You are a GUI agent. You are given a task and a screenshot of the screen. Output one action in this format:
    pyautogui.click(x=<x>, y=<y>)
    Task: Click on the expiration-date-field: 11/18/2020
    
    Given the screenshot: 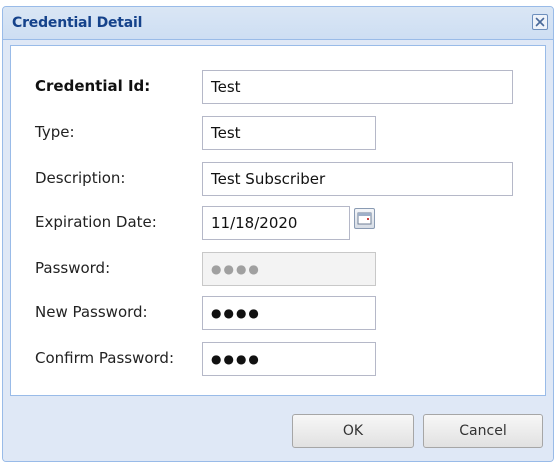 What is the action you would take?
    pyautogui.click(x=276, y=223)
    